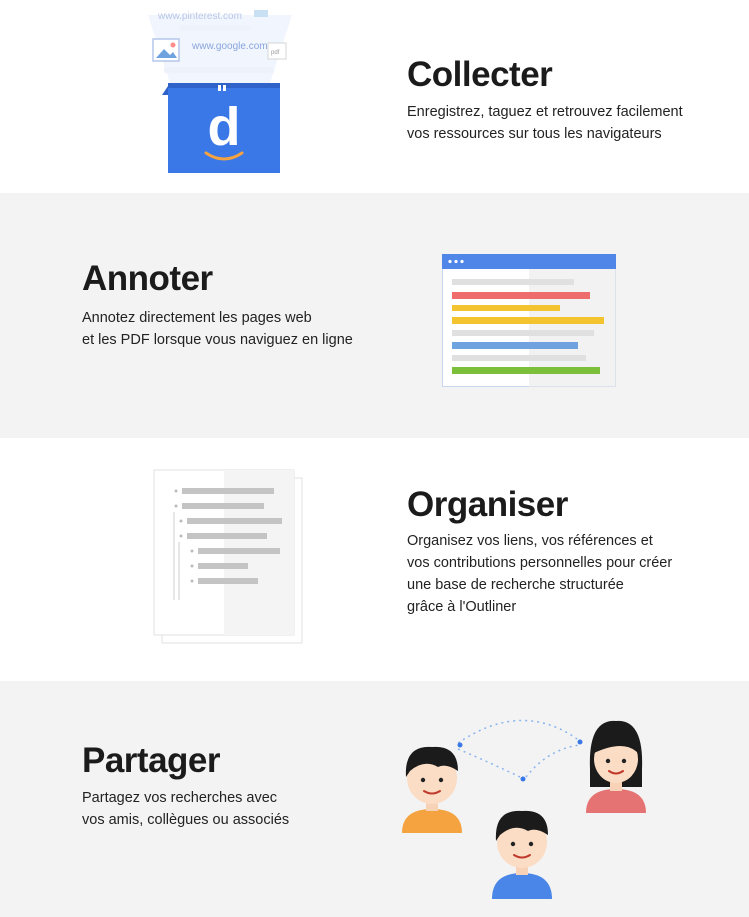 Image resolution: width=749 pixels, height=917 pixels. What do you see at coordinates (228, 556) in the screenshot?
I see `outliner-document-illustration` at bounding box center [228, 556].